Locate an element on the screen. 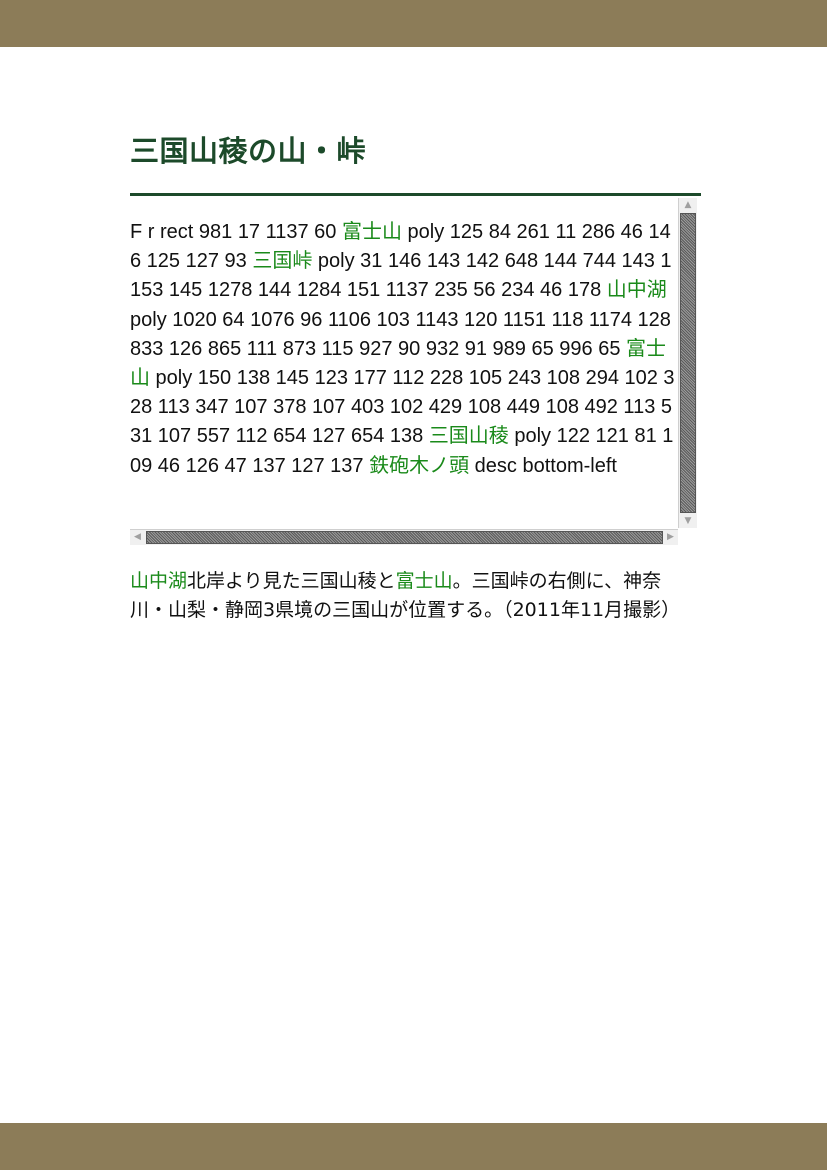  title-rule is located at coordinates (415, 194).